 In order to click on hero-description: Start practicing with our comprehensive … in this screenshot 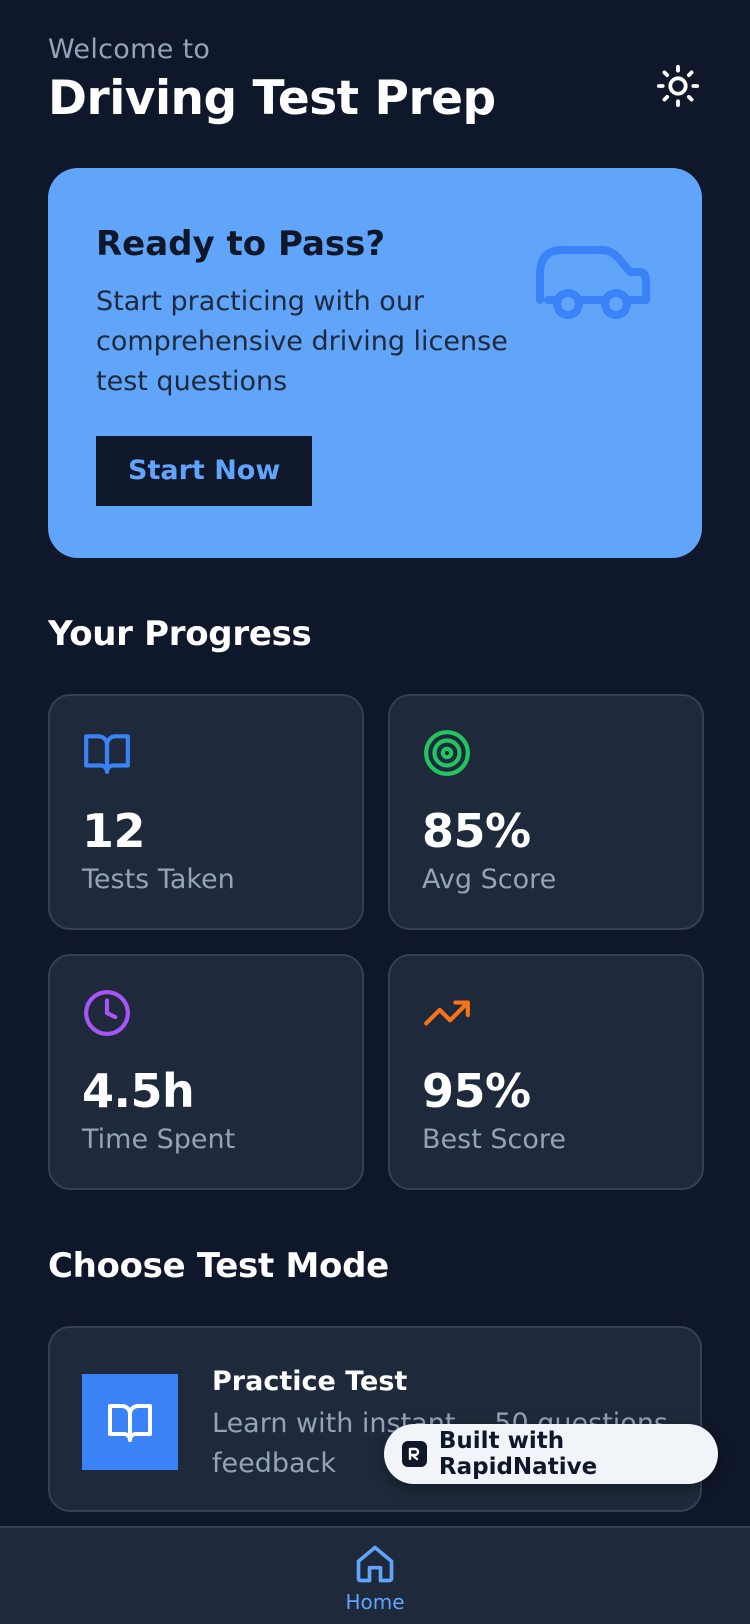, I will do `click(302, 341)`.